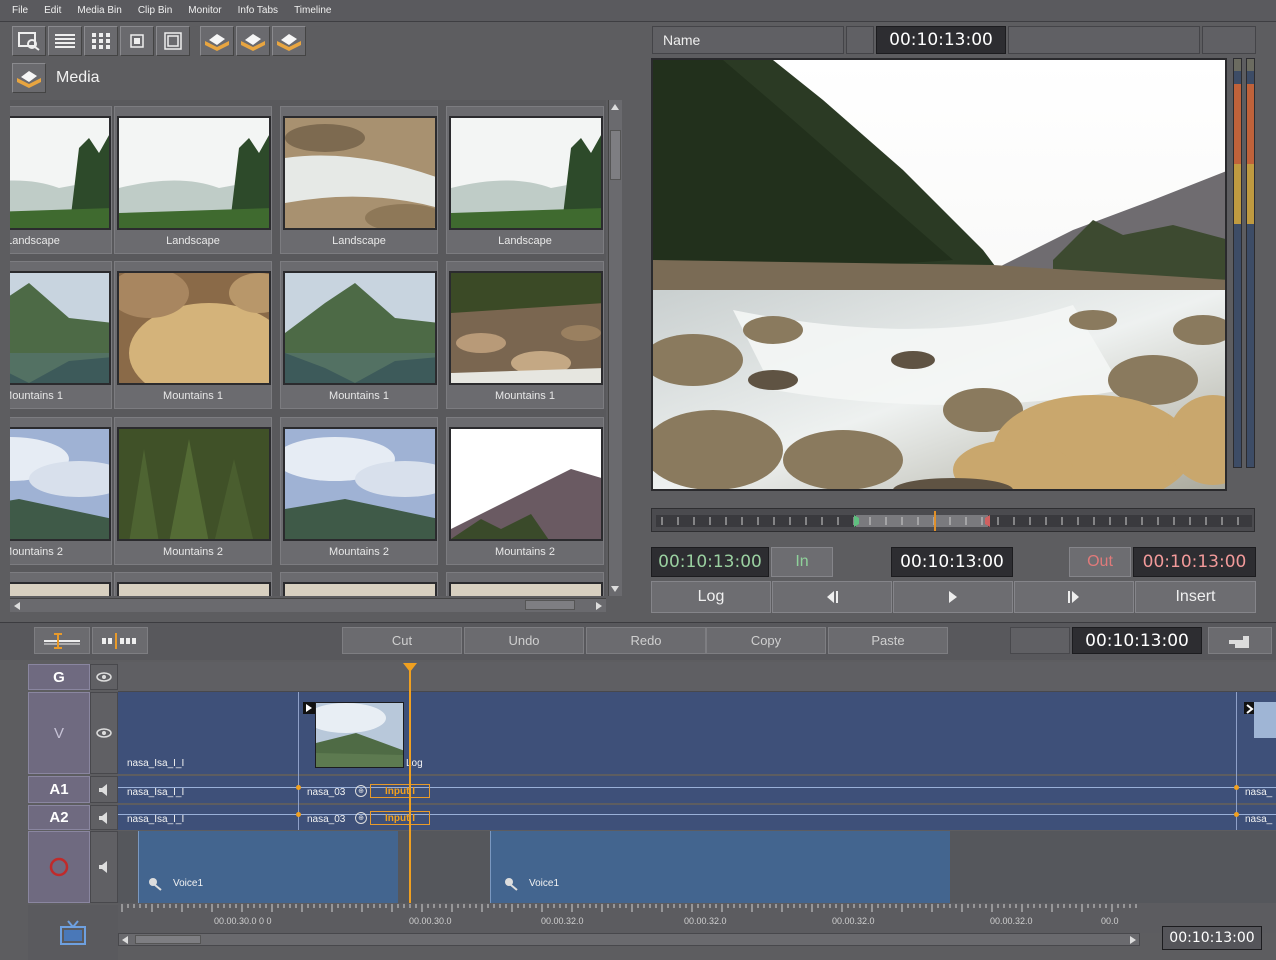  I want to click on a1-keyframe, so click(298, 787).